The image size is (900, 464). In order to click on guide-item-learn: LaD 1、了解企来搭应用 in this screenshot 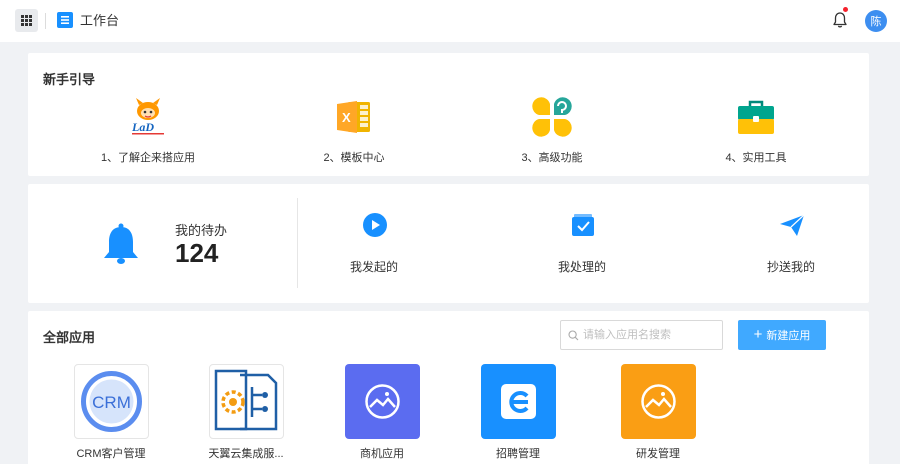, I will do `click(148, 133)`.